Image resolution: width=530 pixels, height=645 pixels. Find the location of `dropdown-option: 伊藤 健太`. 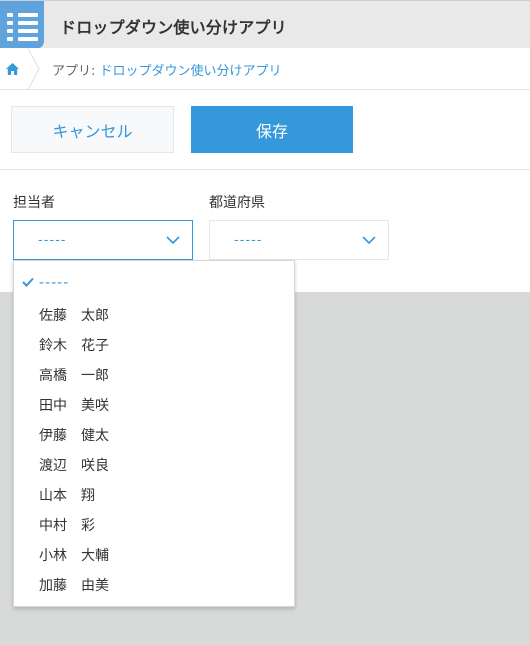

dropdown-option: 伊藤 健太 is located at coordinates (154, 434).